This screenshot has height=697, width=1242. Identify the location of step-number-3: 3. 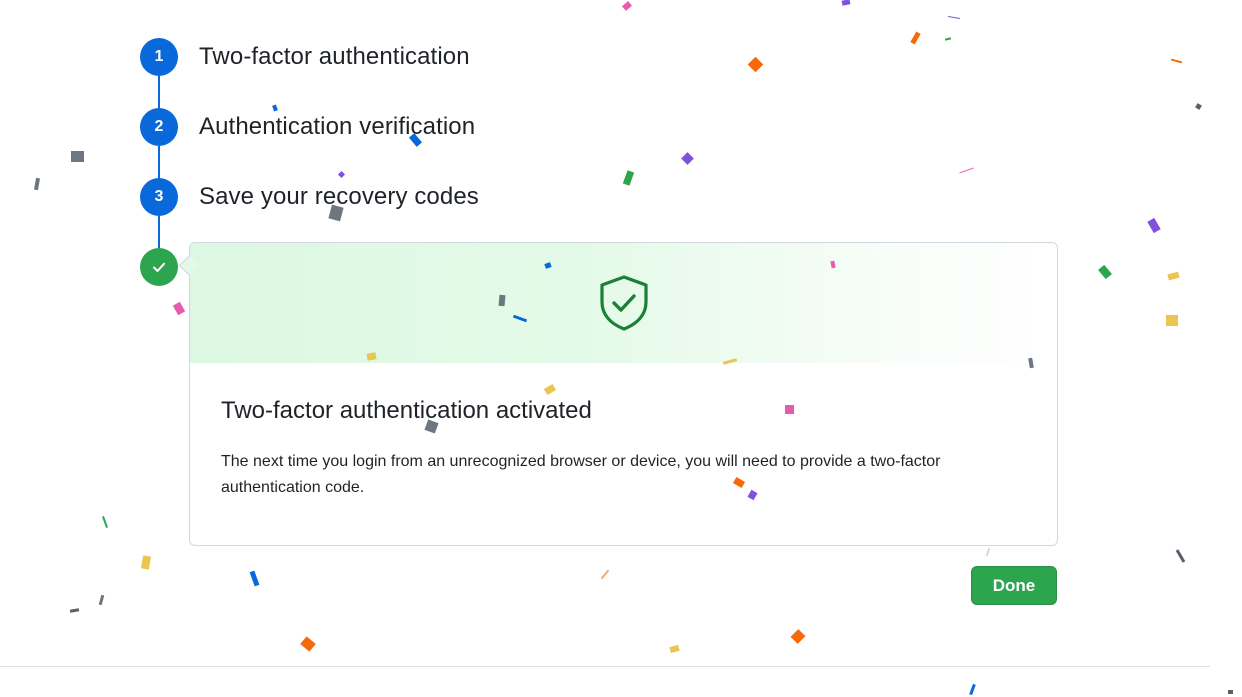
(159, 197).